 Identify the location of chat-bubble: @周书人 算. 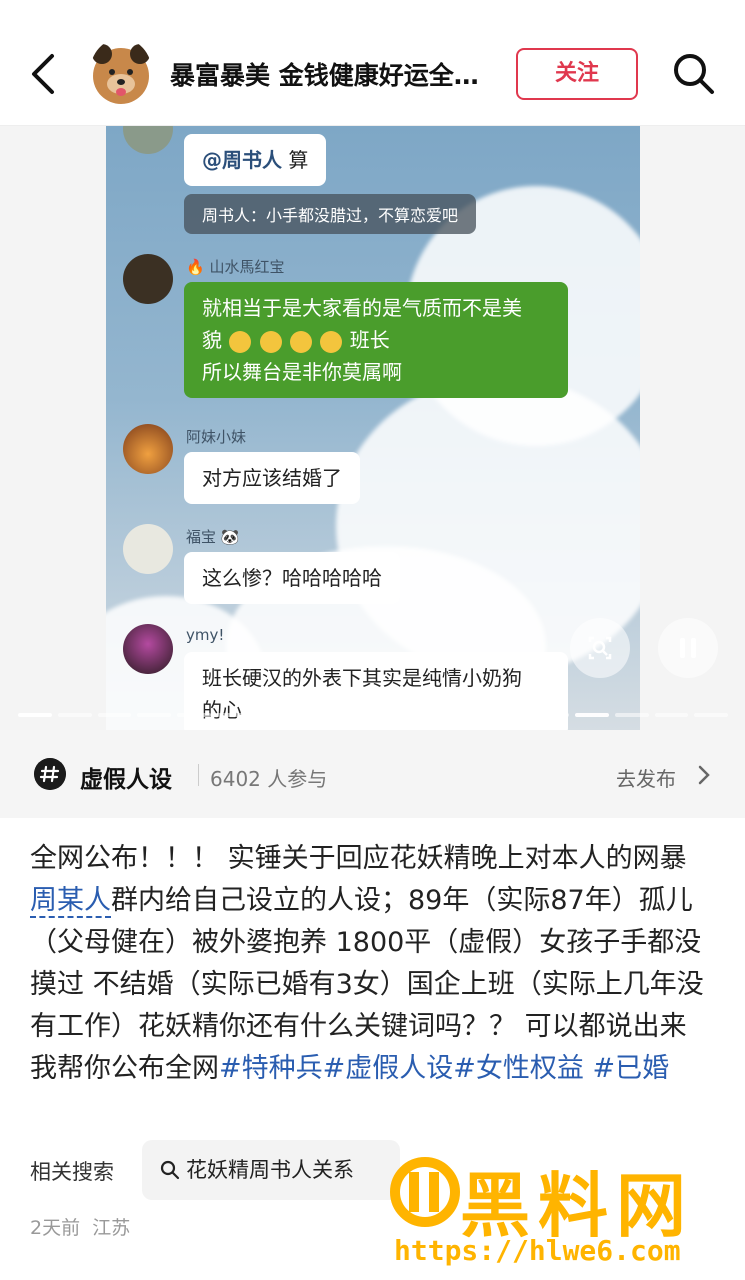
(255, 160).